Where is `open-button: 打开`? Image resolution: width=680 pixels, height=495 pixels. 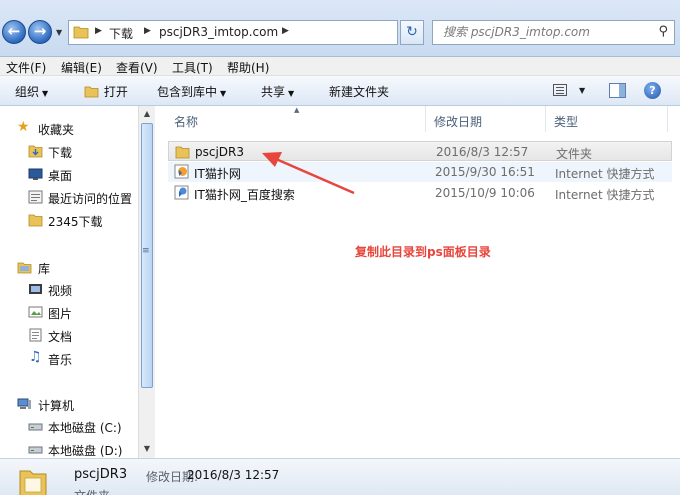
open-button: 打开 is located at coordinates (106, 91).